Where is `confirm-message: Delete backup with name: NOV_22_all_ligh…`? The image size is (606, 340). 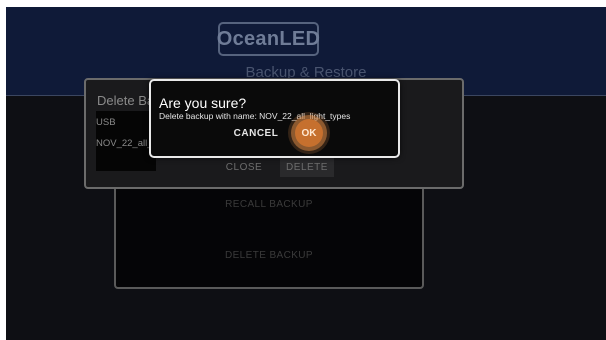
confirm-message: Delete backup with name: NOV_22_all_ligh… is located at coordinates (255, 116).